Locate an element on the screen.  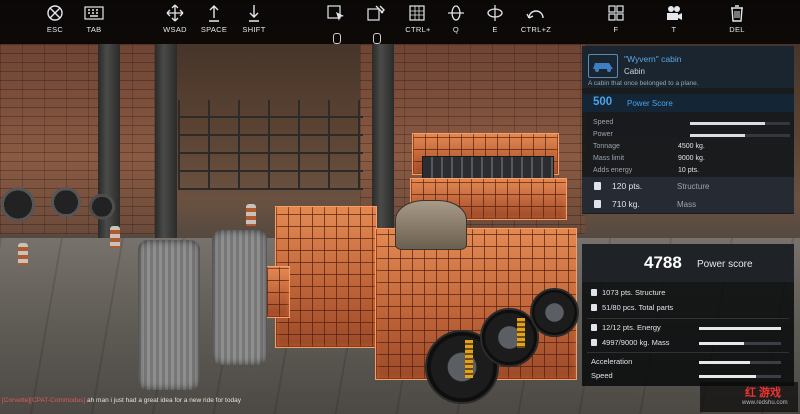
stat-value: 9000 kg. is located at coordinates (691, 158).